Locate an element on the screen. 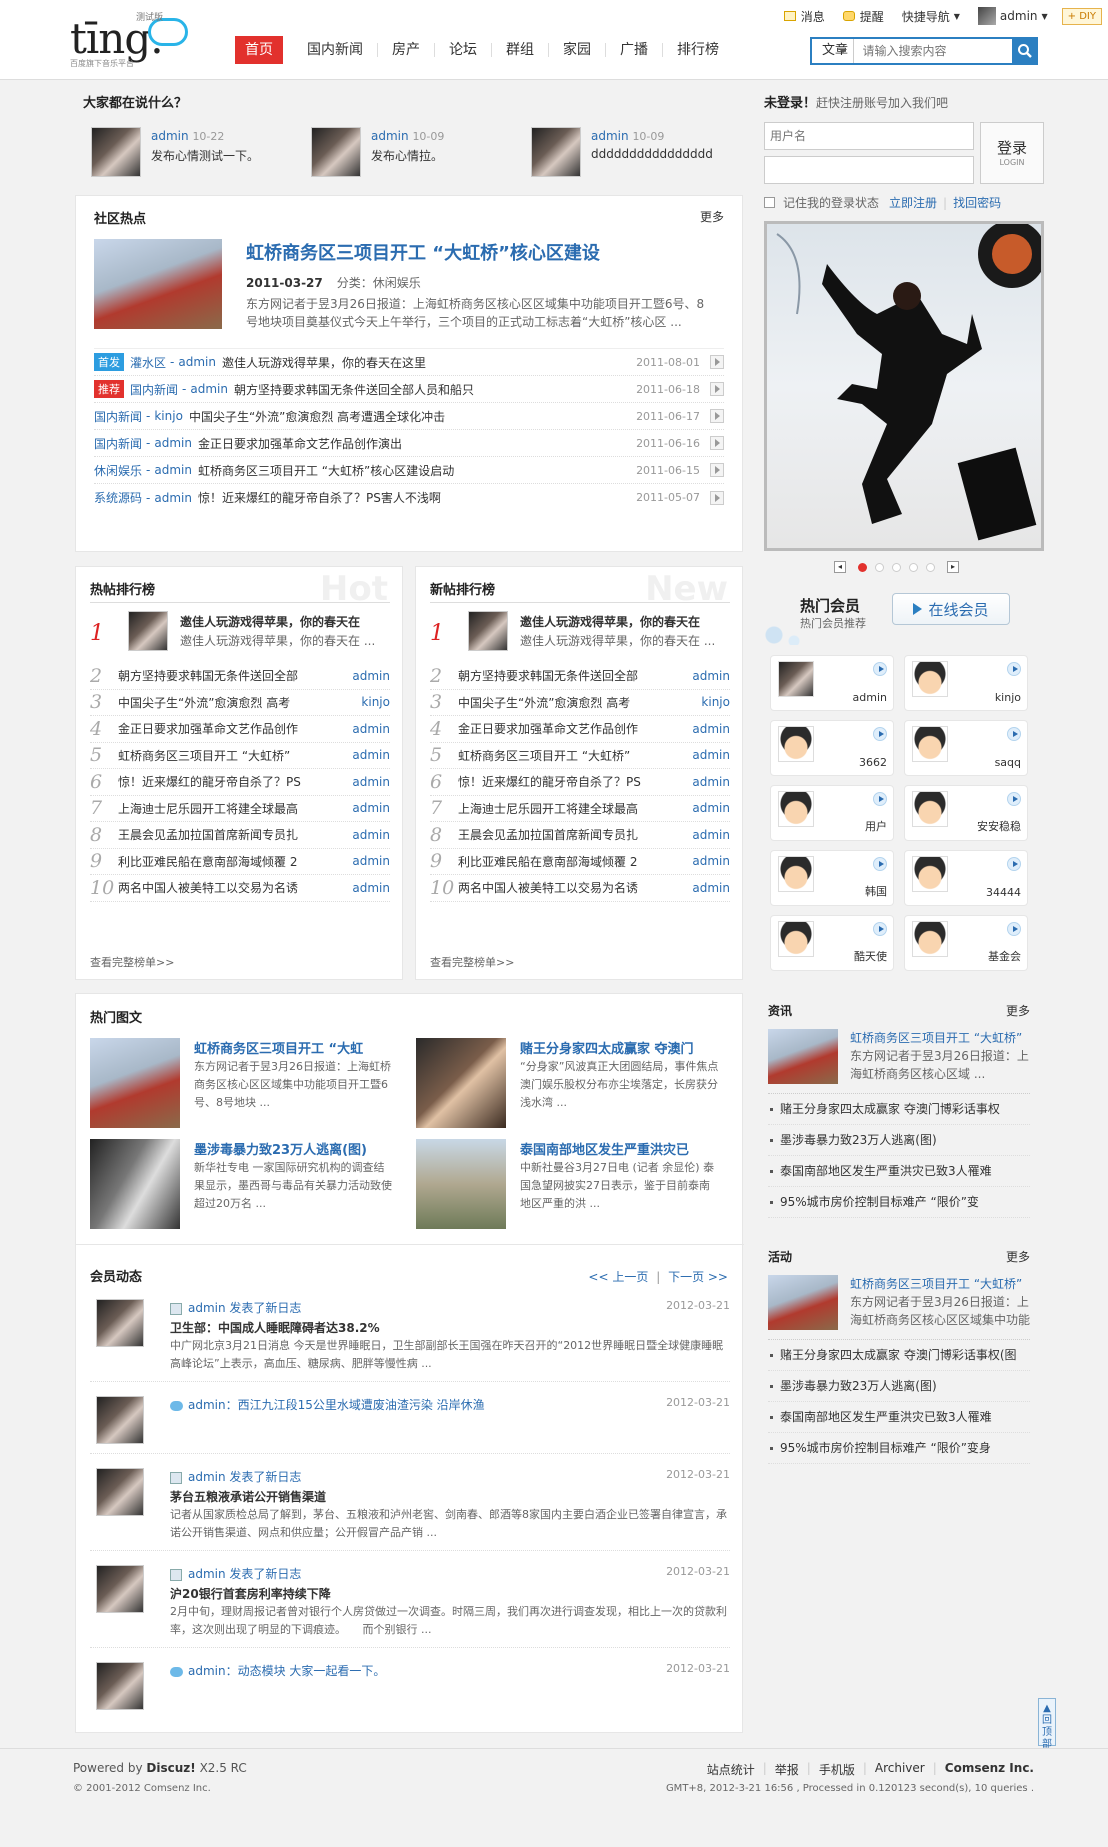 The image size is (1108, 1847). nav-item-forum: 论坛 is located at coordinates (462, 50).